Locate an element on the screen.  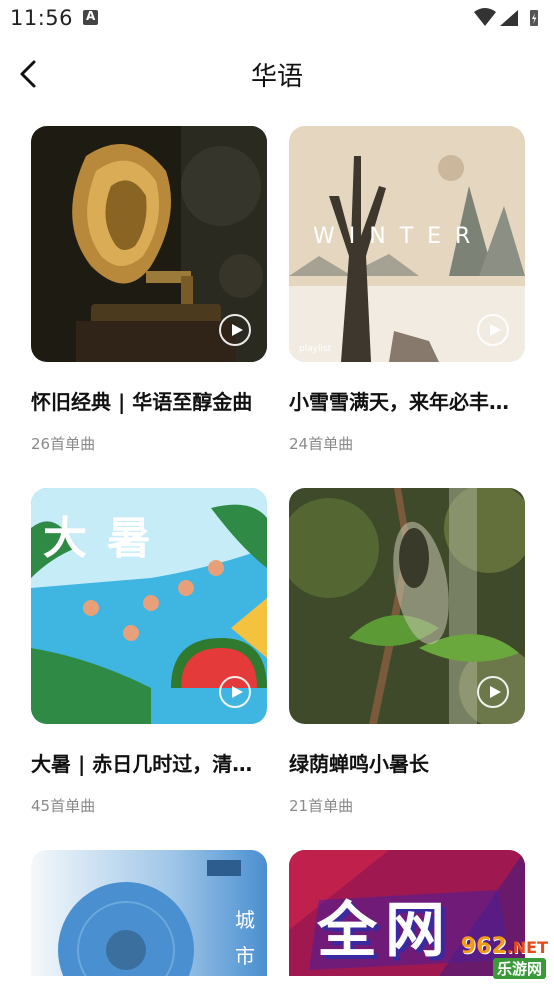
wifi-icon is located at coordinates (485, 17).